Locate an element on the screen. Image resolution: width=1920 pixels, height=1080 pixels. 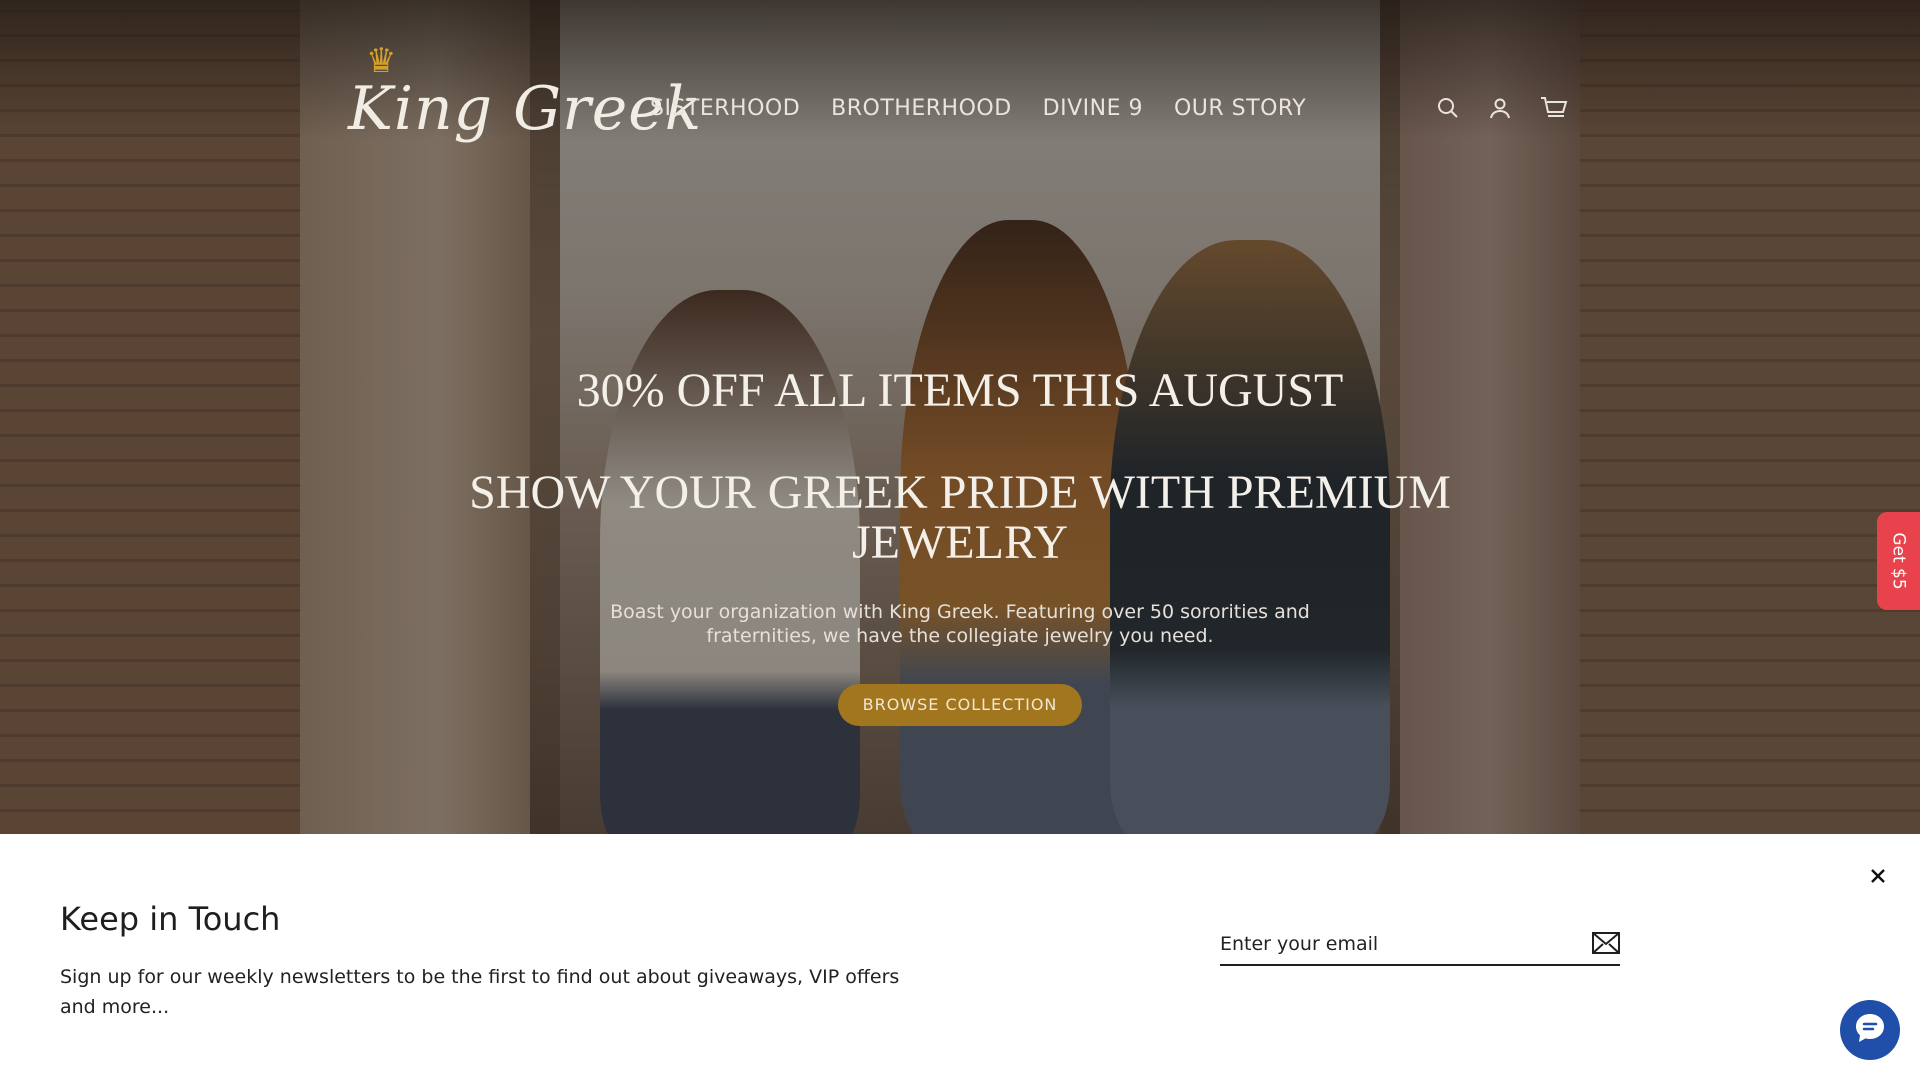
browse-collection-button: BROWSE COLLECTION is located at coordinates (960, 705).